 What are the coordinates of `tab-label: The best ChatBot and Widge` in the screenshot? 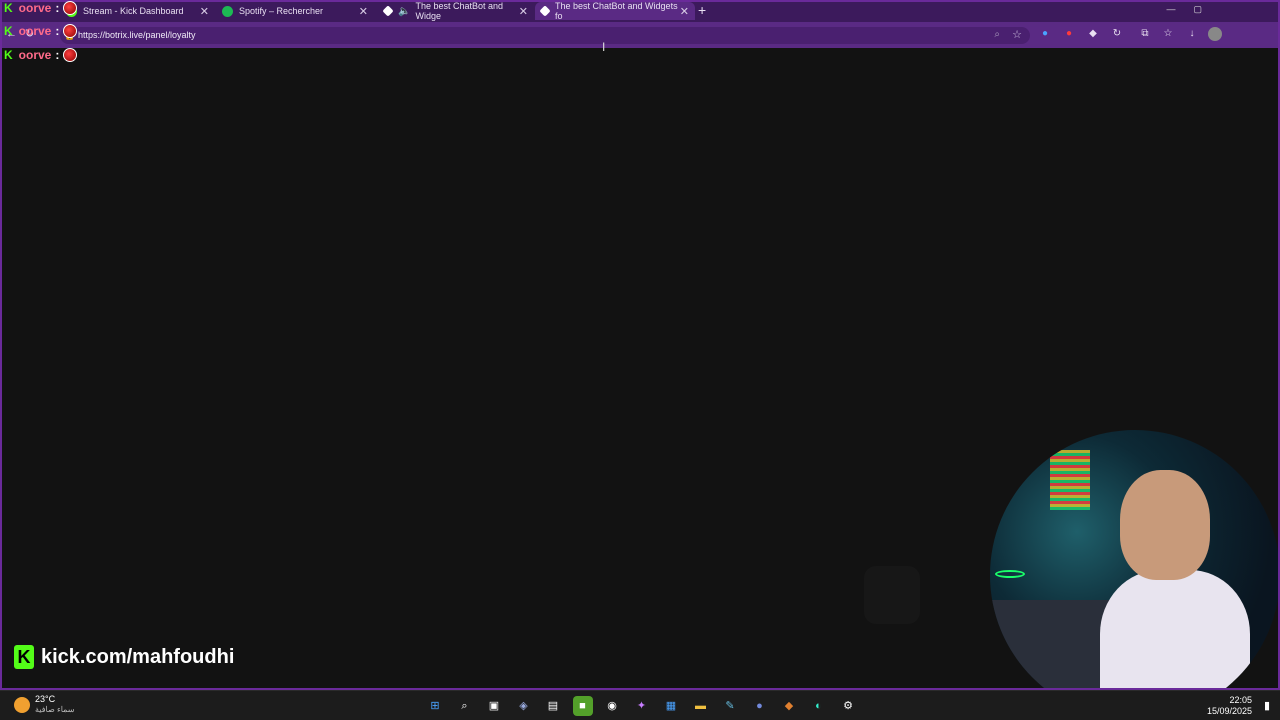 It's located at (459, 11).